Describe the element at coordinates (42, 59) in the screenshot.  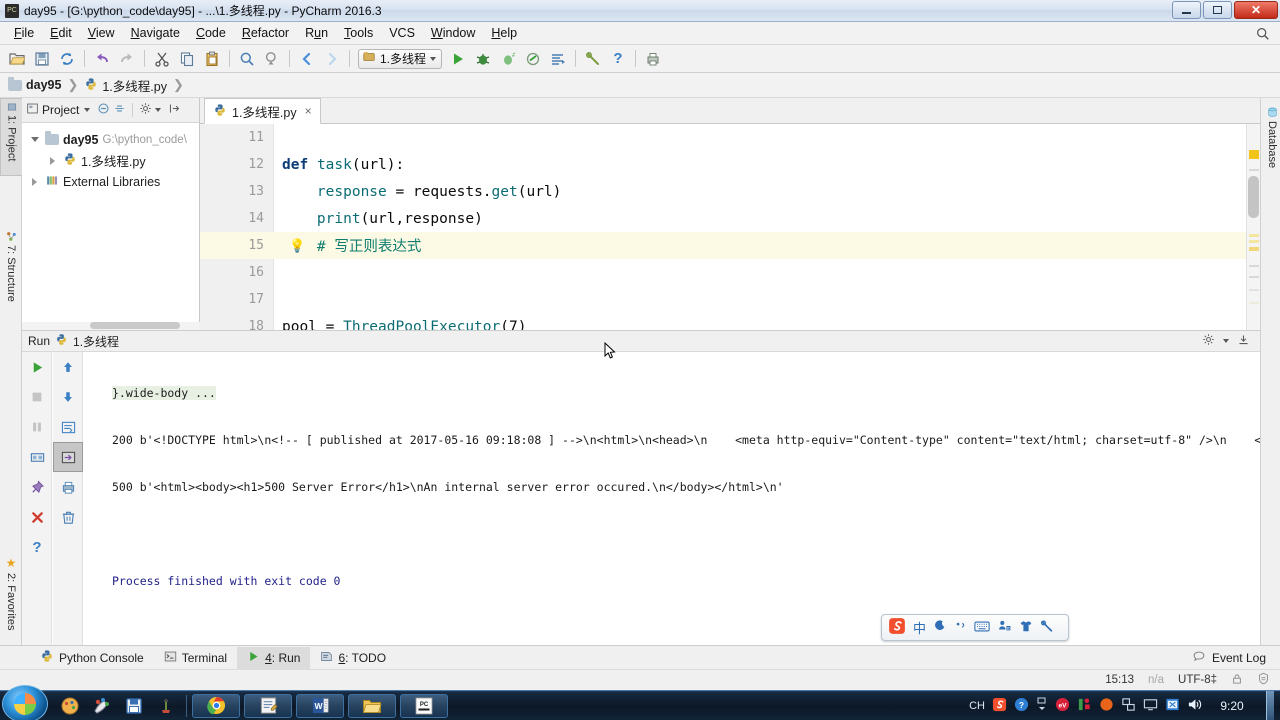
I see `save-all-icon` at that location.